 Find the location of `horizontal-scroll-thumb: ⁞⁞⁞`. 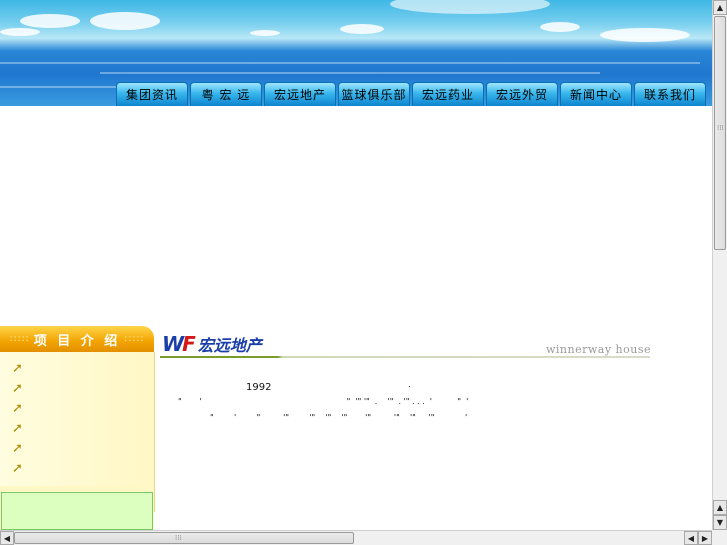

horizontal-scroll-thumb: ⁞⁞⁞ is located at coordinates (184, 538).